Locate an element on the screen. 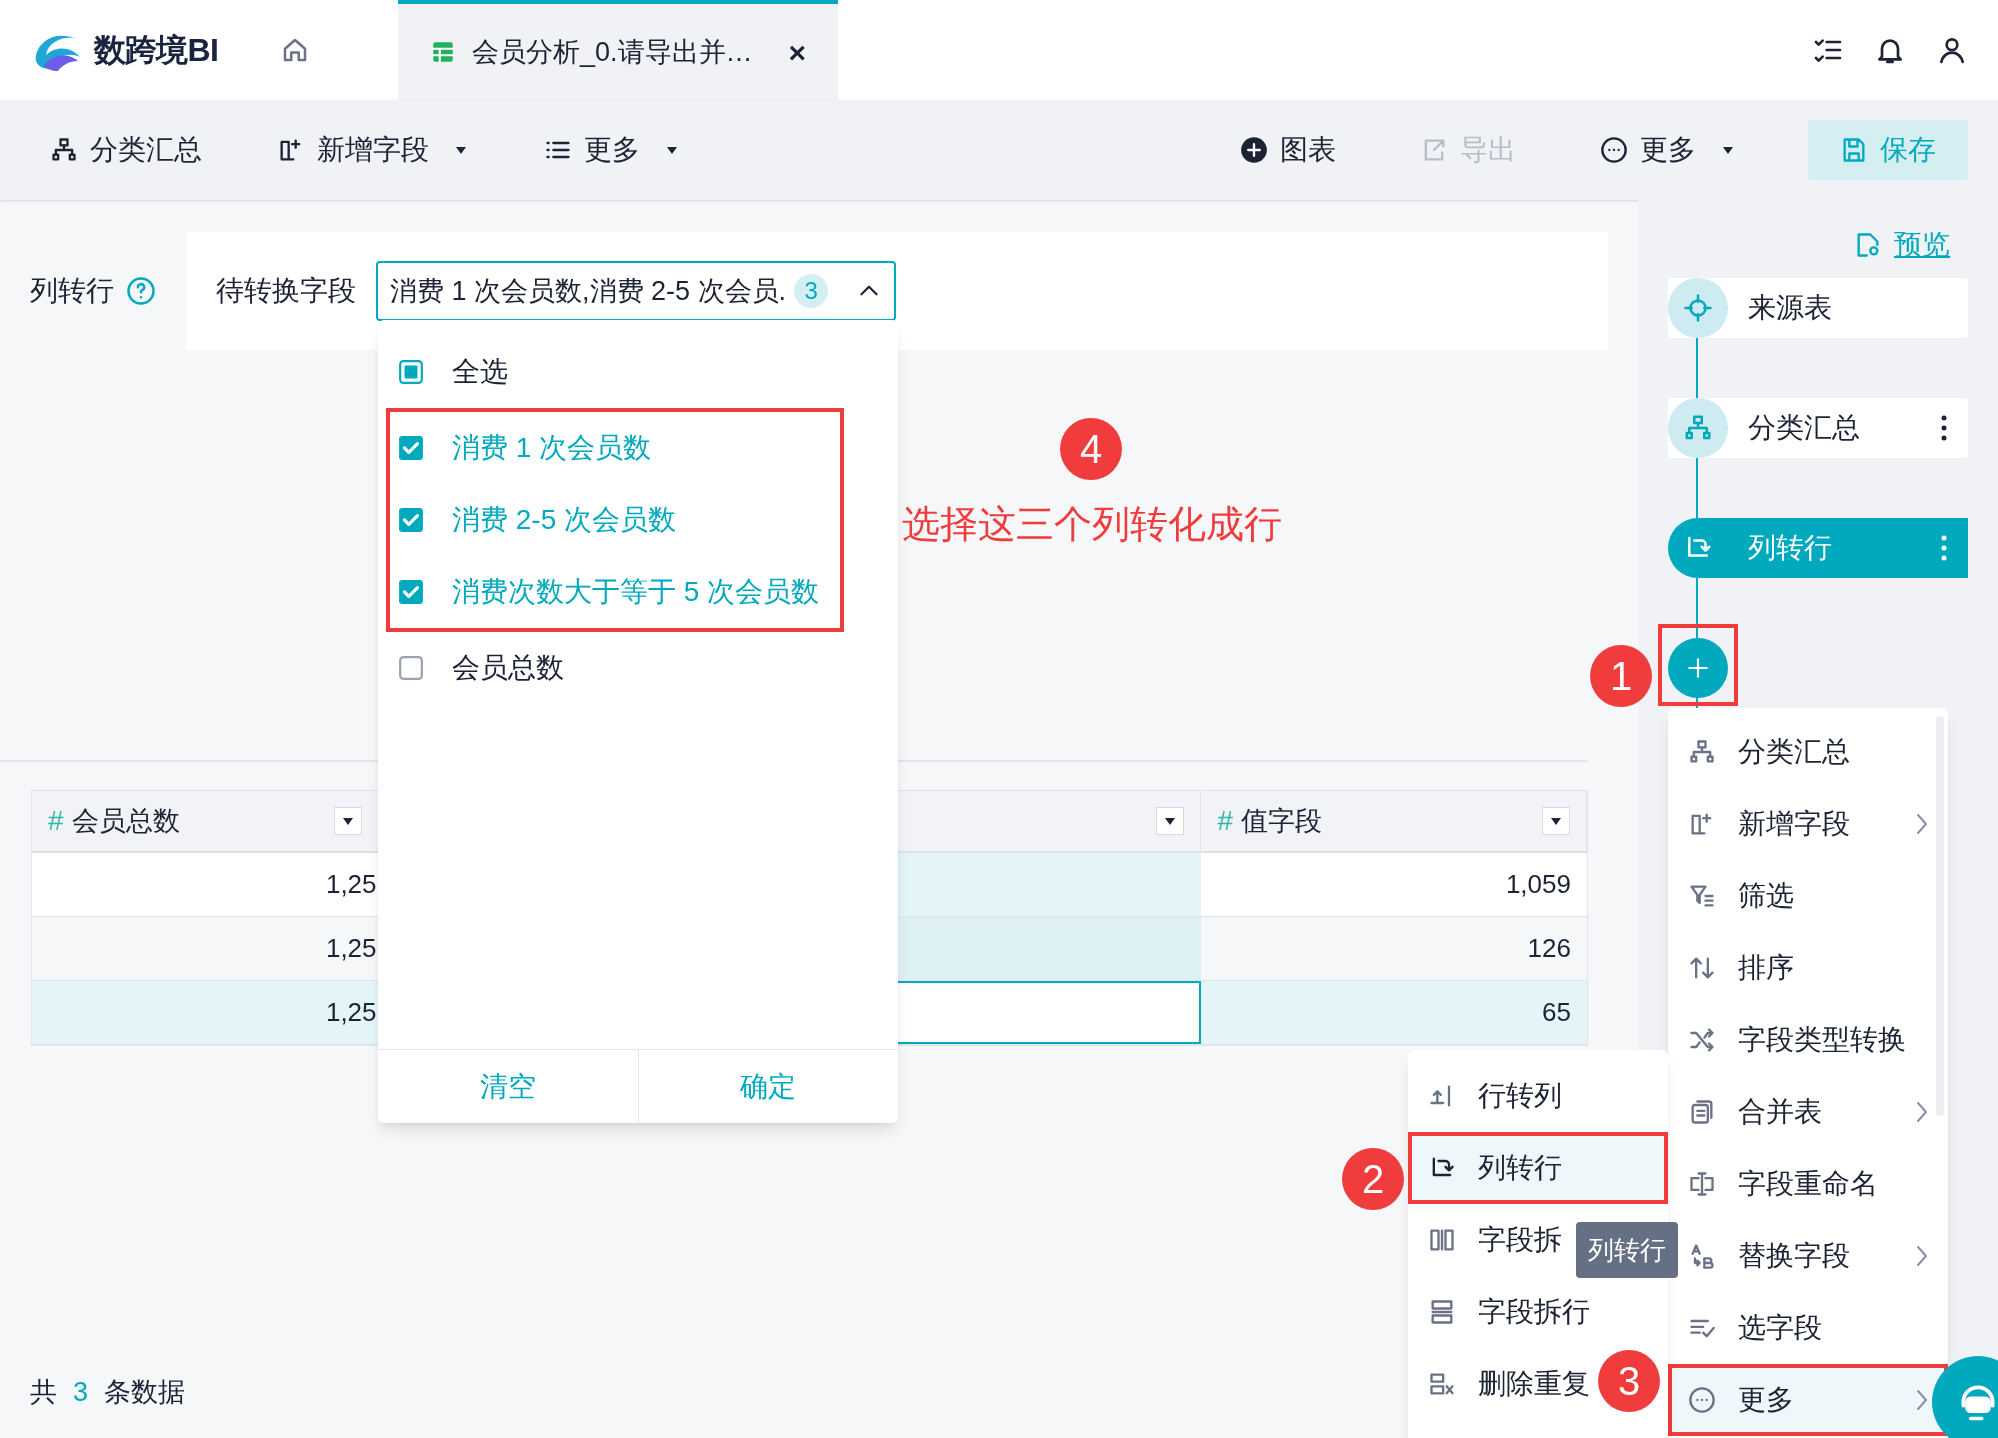 This screenshot has height=1438, width=1998. document-tab: 会员分析_0.请导出并… × is located at coordinates (618, 50).